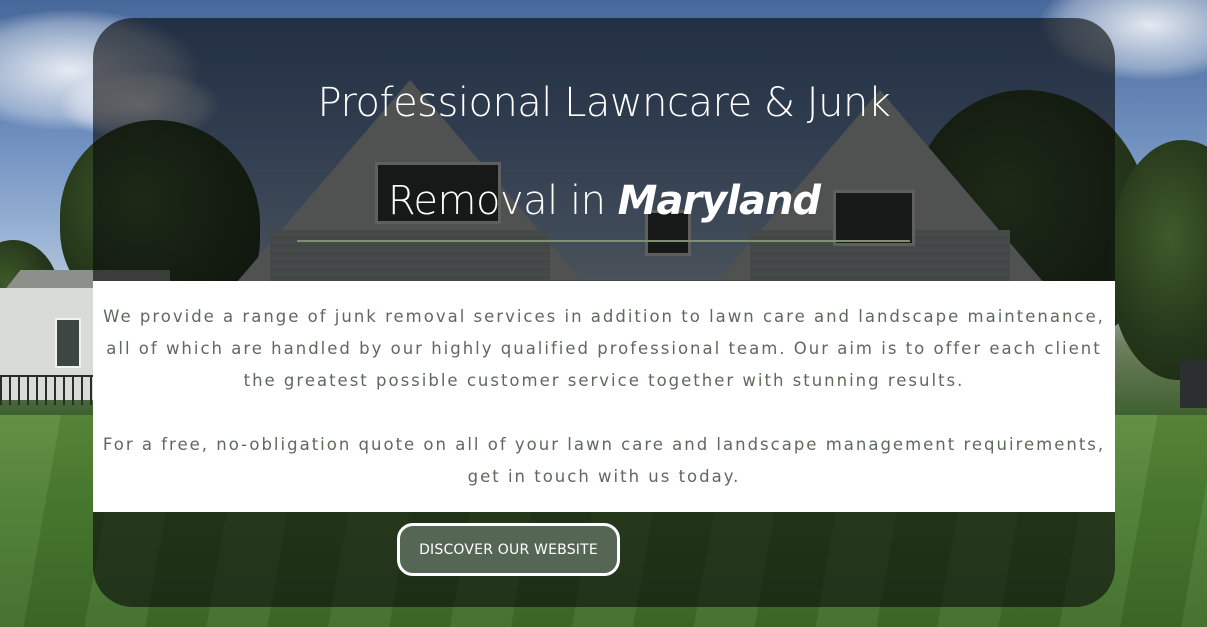 This screenshot has height=627, width=1207. I want to click on heading-divider, so click(603, 241).